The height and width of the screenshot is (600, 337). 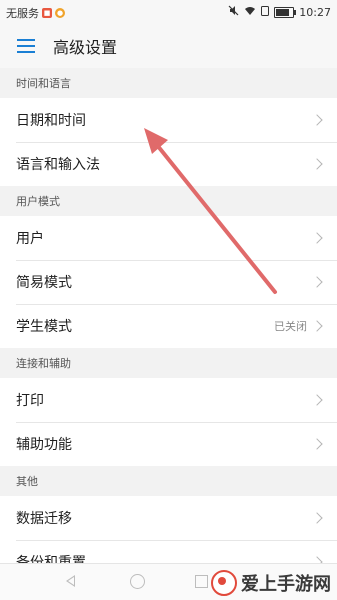 I want to click on status-left: 无服务 ■ ●, so click(x=35, y=13).